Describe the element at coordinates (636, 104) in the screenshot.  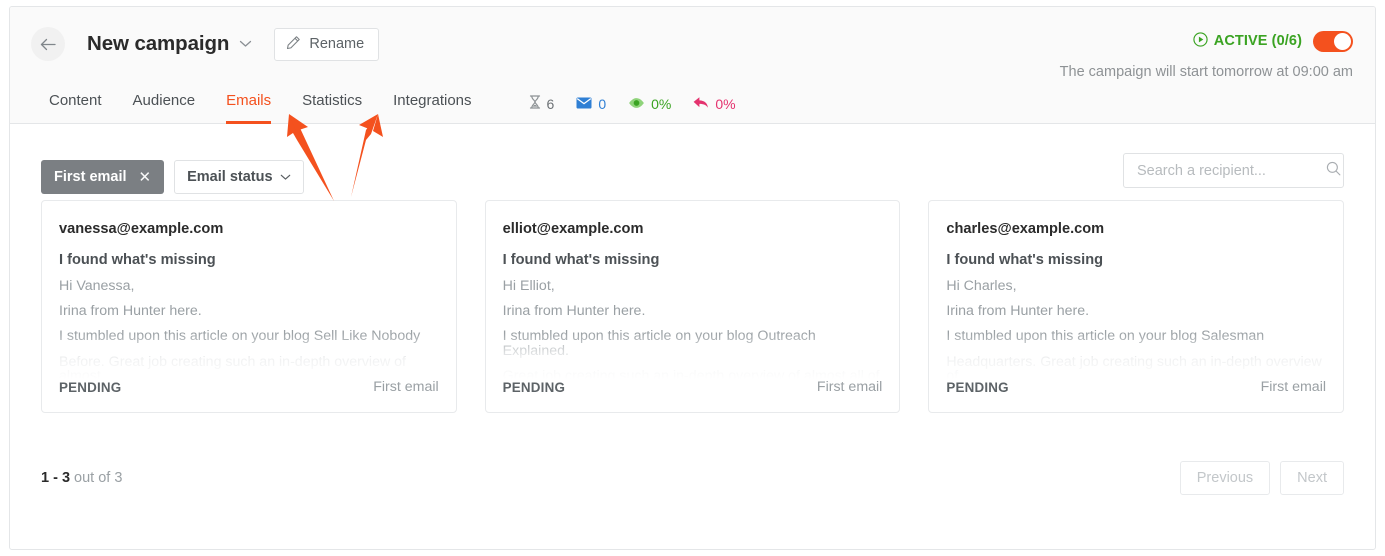
I see `eye-icon` at that location.